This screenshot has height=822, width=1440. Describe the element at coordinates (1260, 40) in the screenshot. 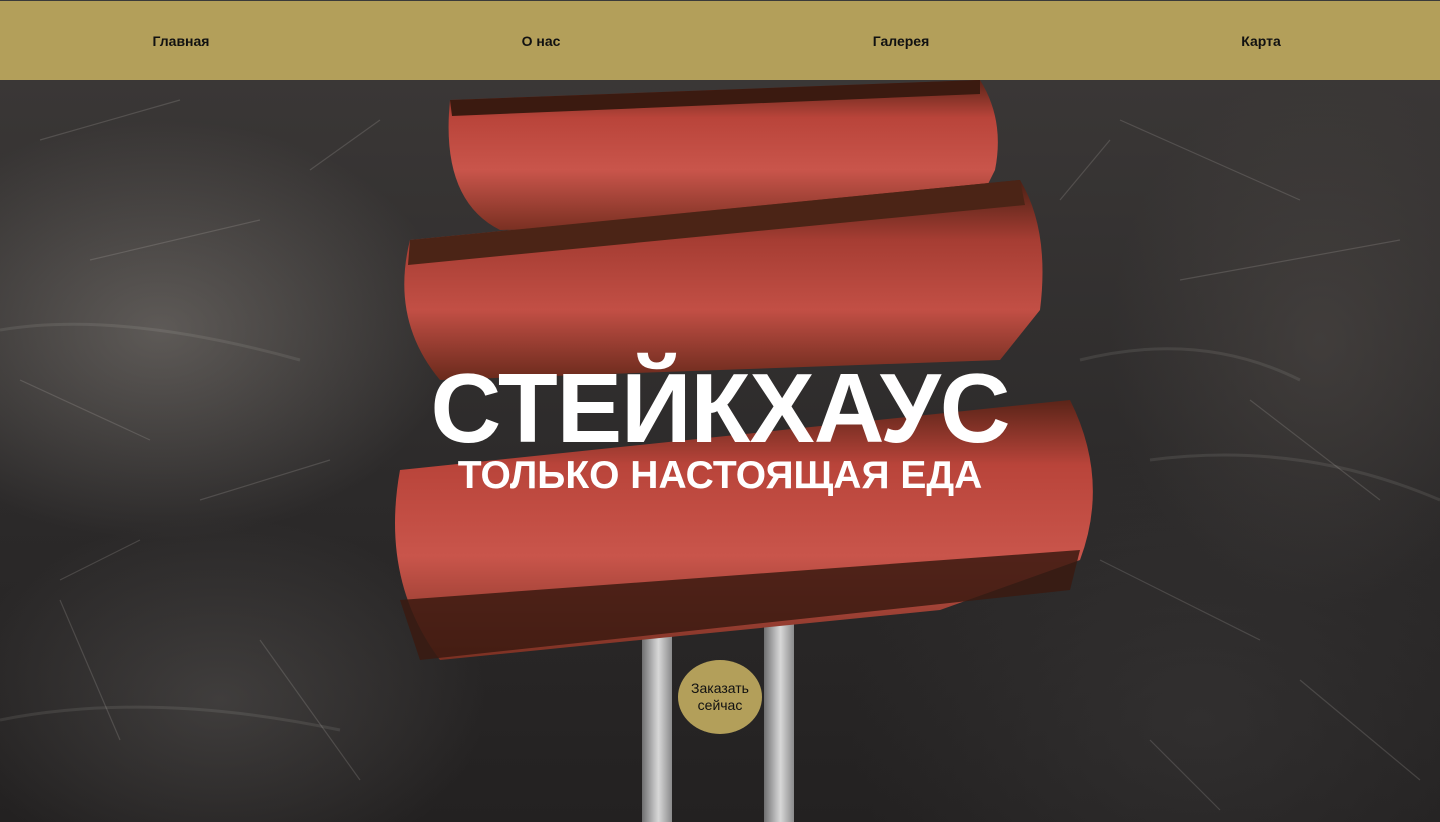

I see `nav-item-map: Карта` at that location.